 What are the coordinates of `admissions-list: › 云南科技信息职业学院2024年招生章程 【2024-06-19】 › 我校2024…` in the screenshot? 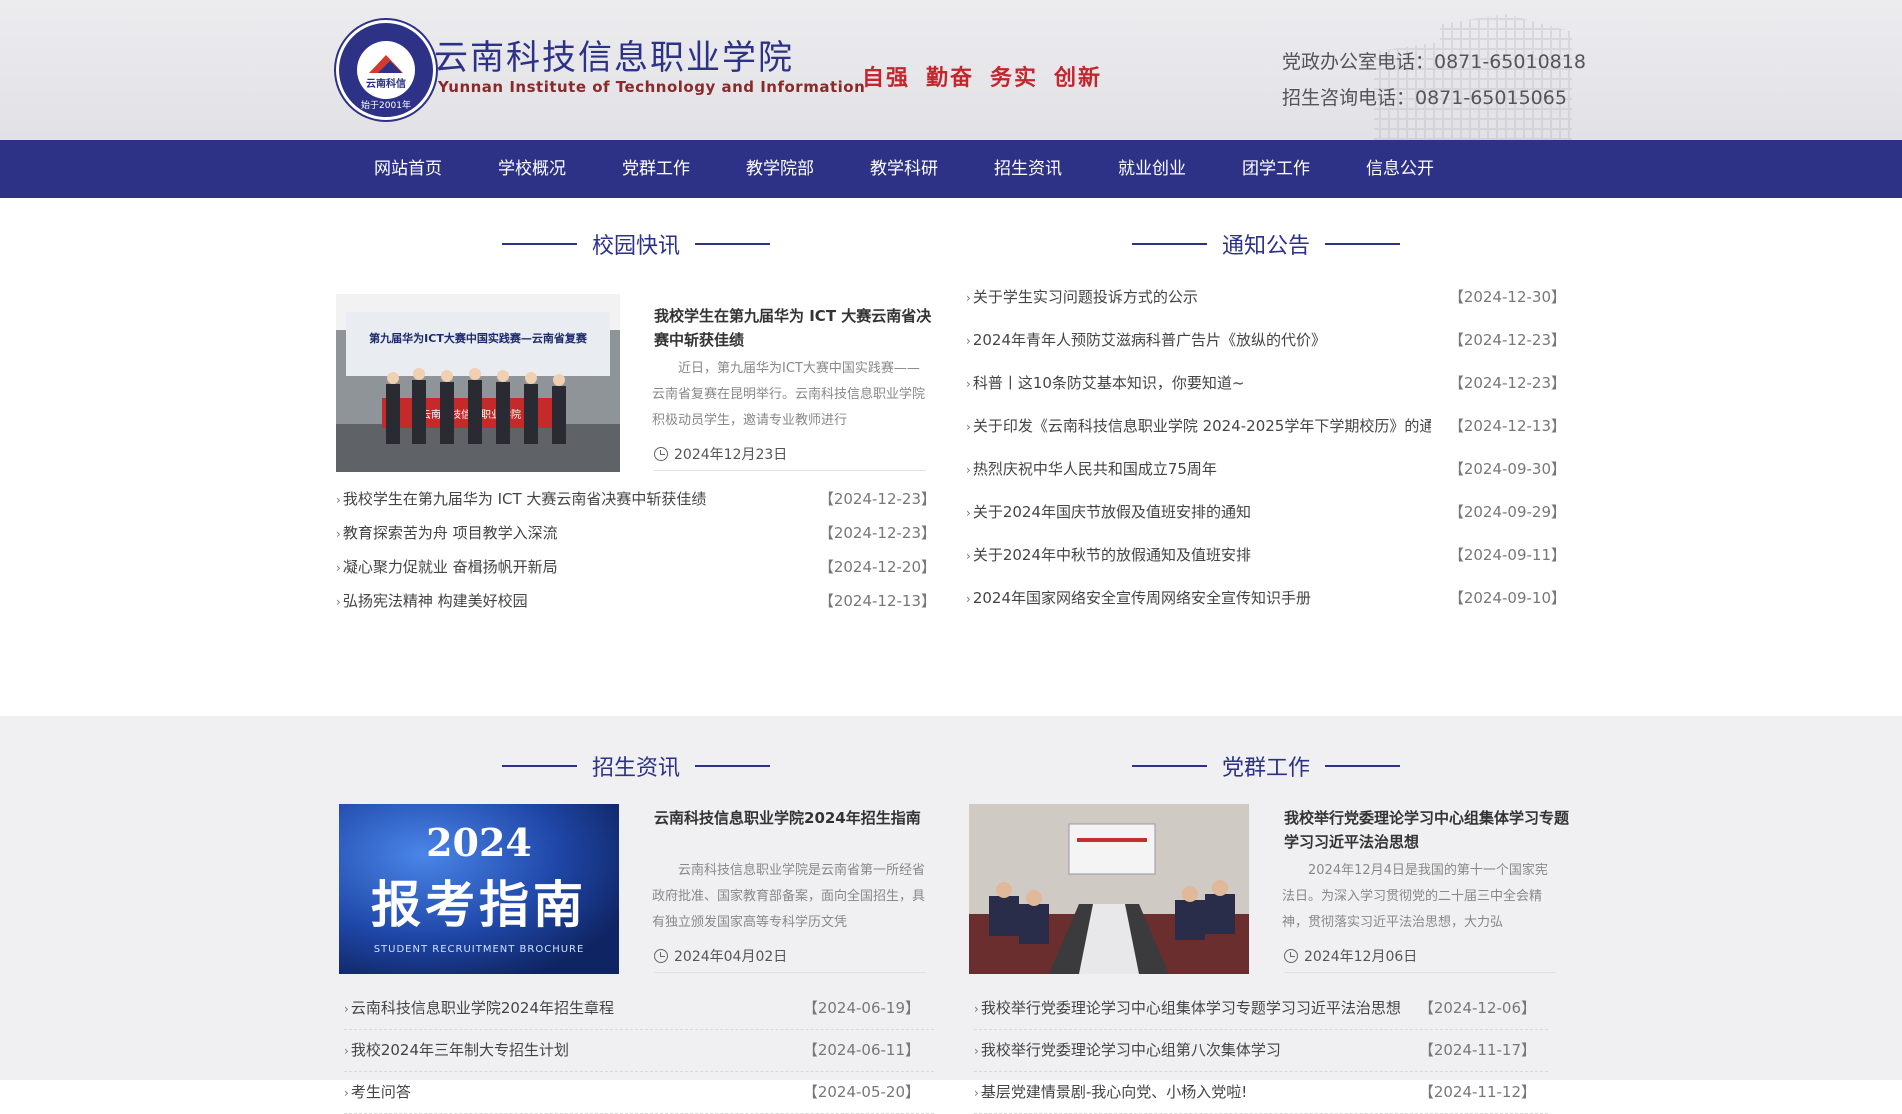 It's located at (639, 1051).